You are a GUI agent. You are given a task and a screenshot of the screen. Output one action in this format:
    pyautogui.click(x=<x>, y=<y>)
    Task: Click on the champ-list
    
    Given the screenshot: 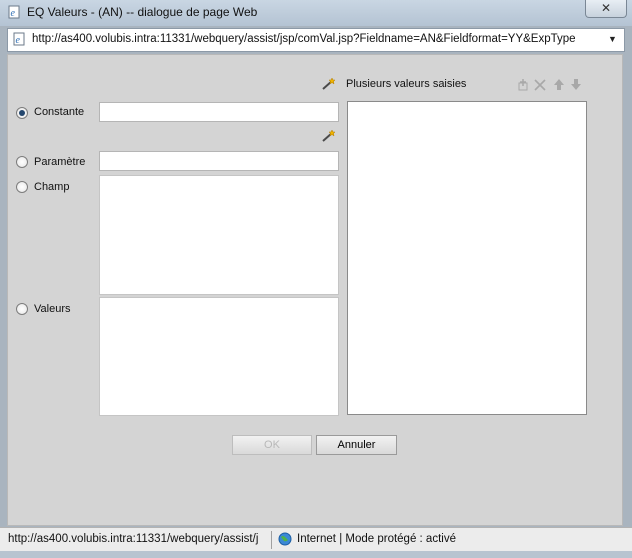 What is the action you would take?
    pyautogui.click(x=219, y=235)
    